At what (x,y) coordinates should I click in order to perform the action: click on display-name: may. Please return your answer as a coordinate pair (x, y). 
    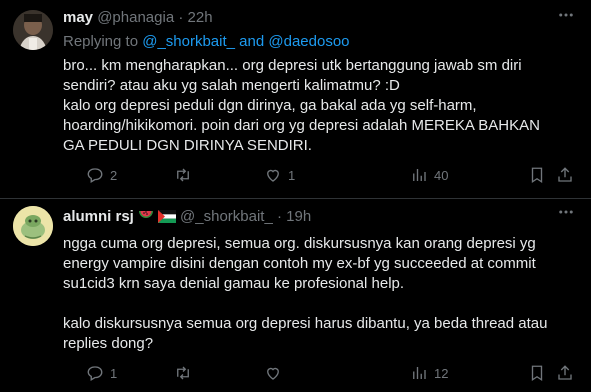
    Looking at the image, I should click on (78, 17).